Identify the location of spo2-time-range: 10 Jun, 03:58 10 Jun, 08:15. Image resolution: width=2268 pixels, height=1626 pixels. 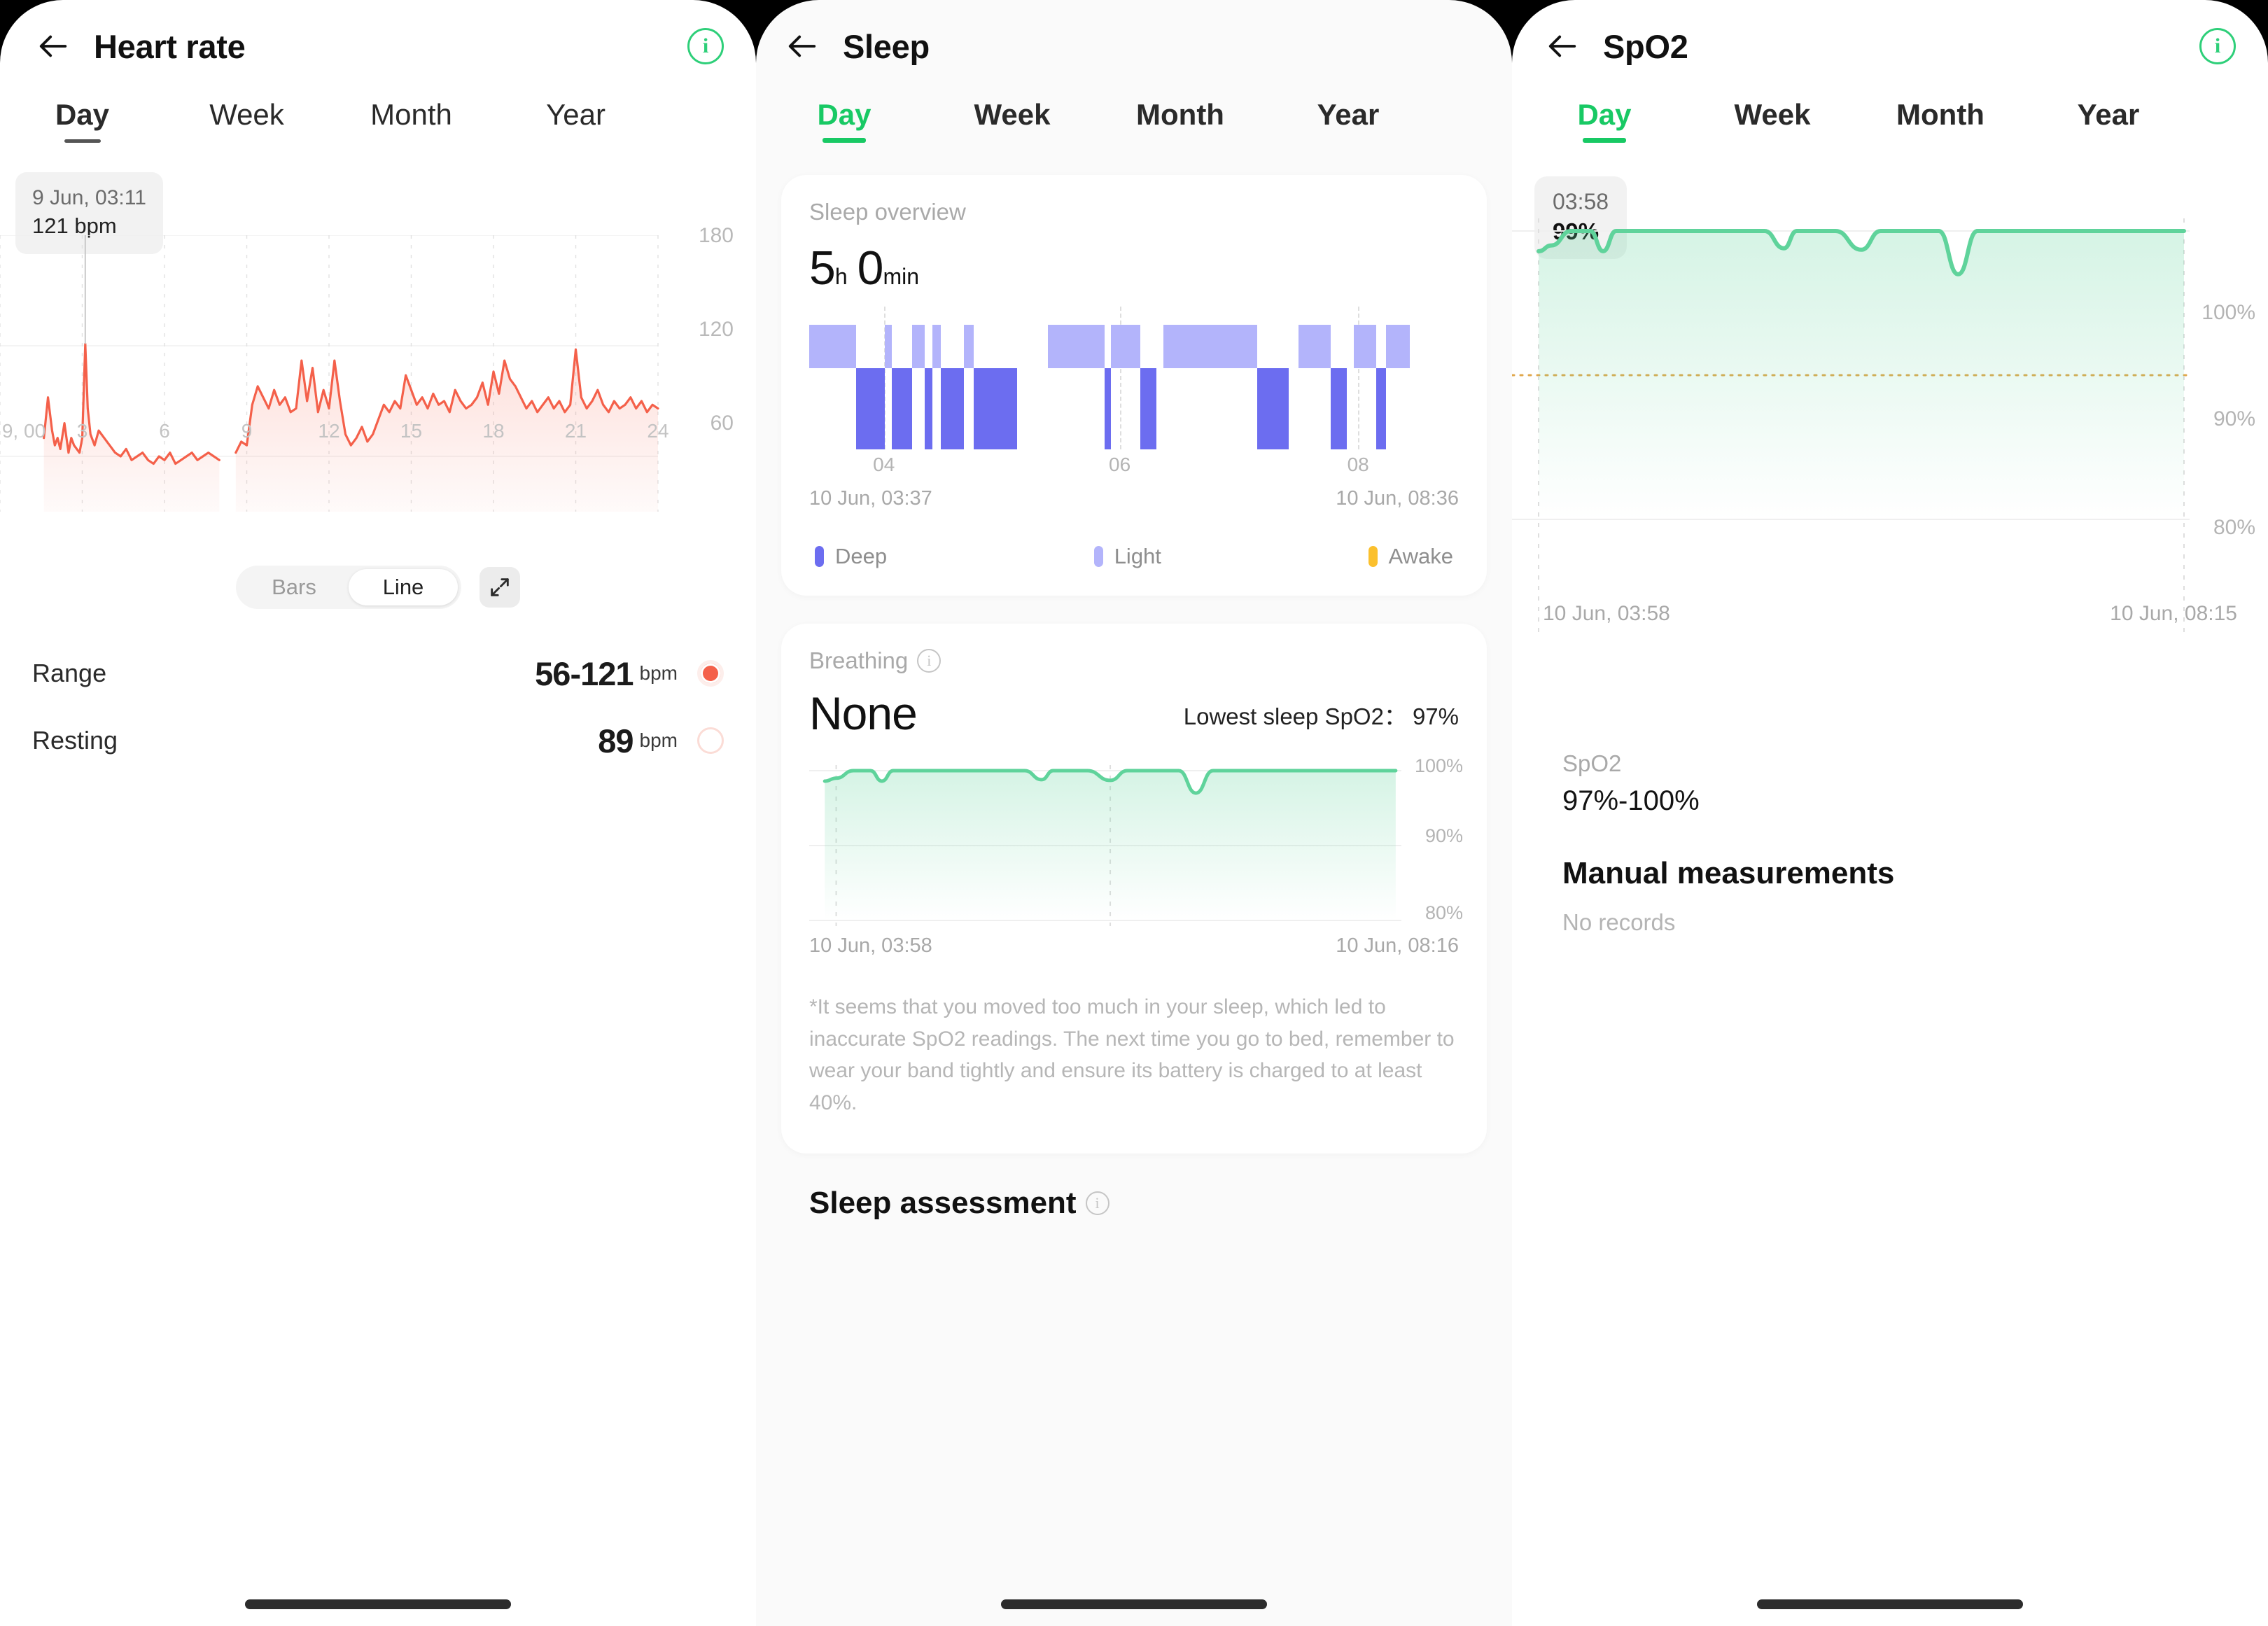
(1890, 614).